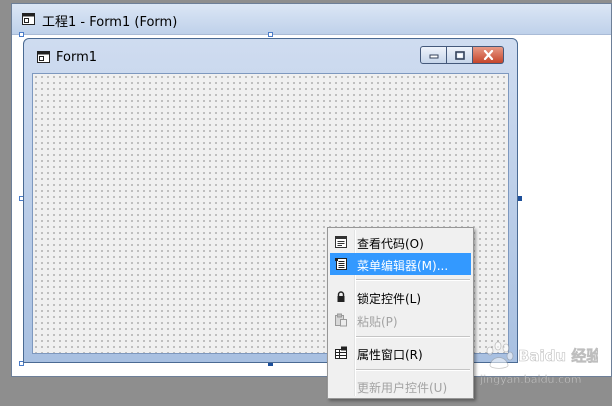 This screenshot has height=406, width=612. I want to click on minimize-icon, so click(433, 56).